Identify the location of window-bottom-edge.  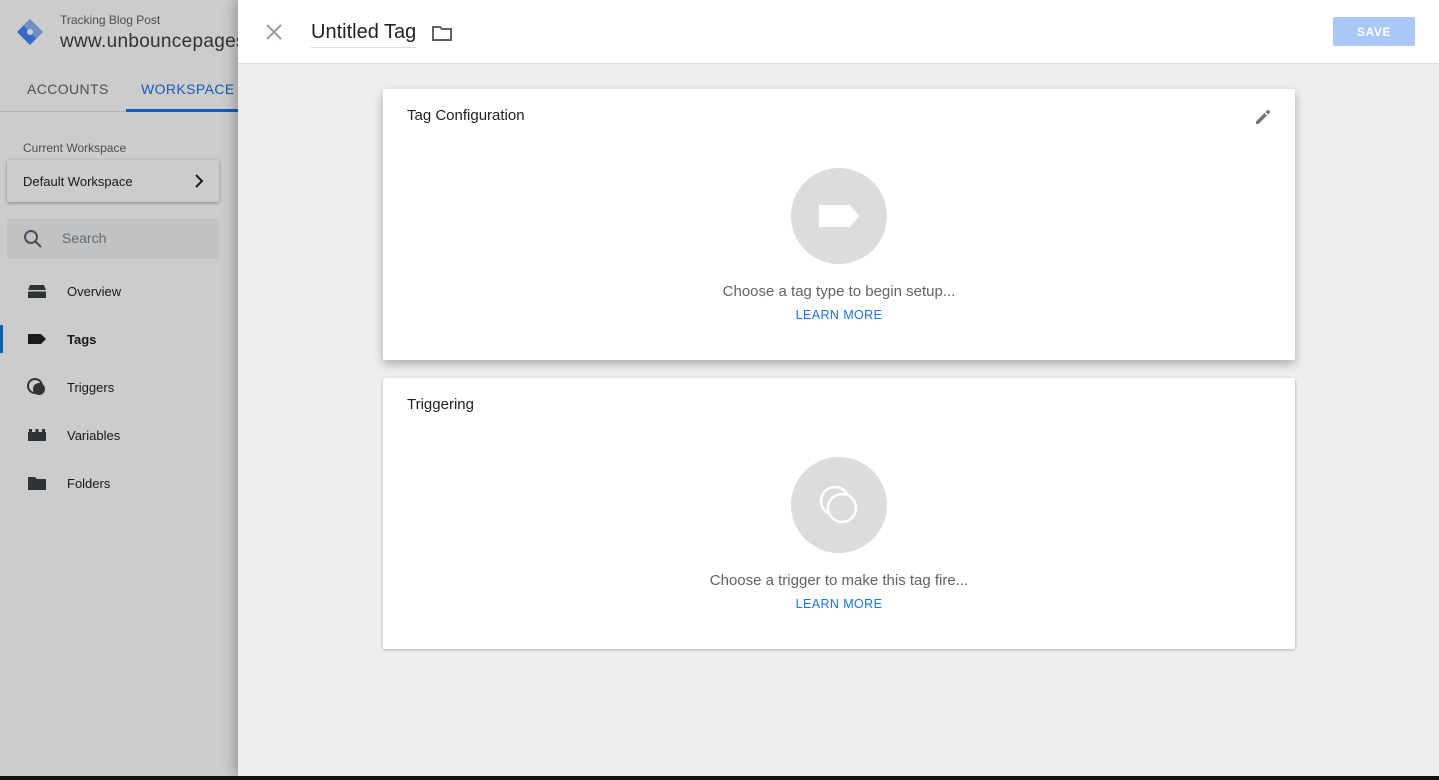
(719, 778).